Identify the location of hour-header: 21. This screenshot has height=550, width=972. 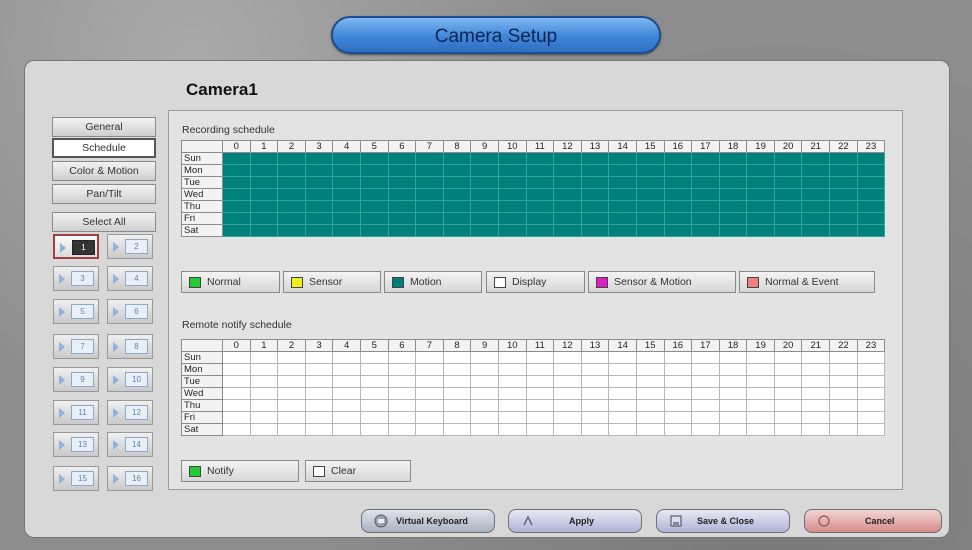
(816, 345).